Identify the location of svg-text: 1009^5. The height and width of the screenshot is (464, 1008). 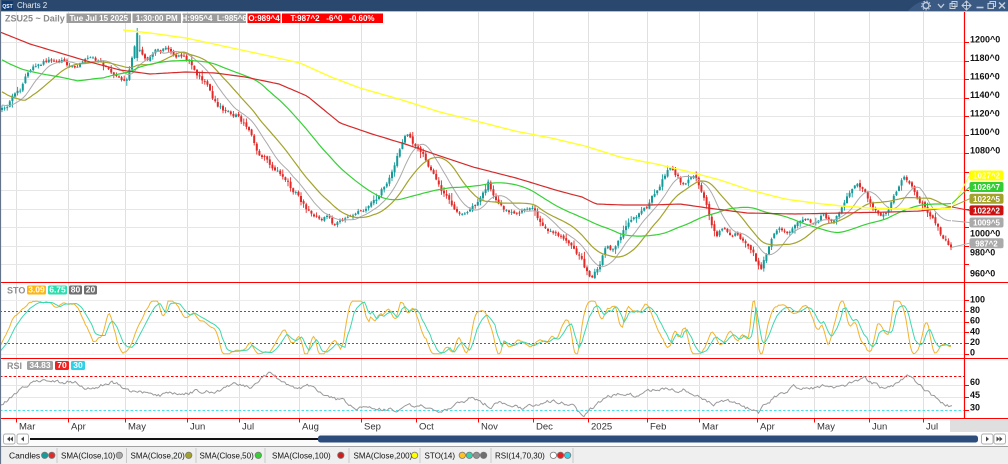
(986, 223).